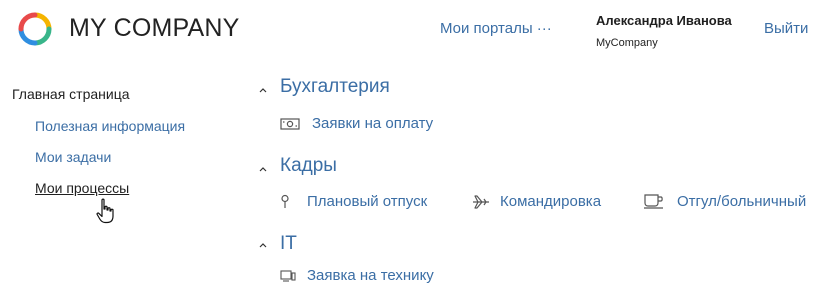  What do you see at coordinates (786, 28) in the screenshot?
I see `logout-link: Выйти` at bounding box center [786, 28].